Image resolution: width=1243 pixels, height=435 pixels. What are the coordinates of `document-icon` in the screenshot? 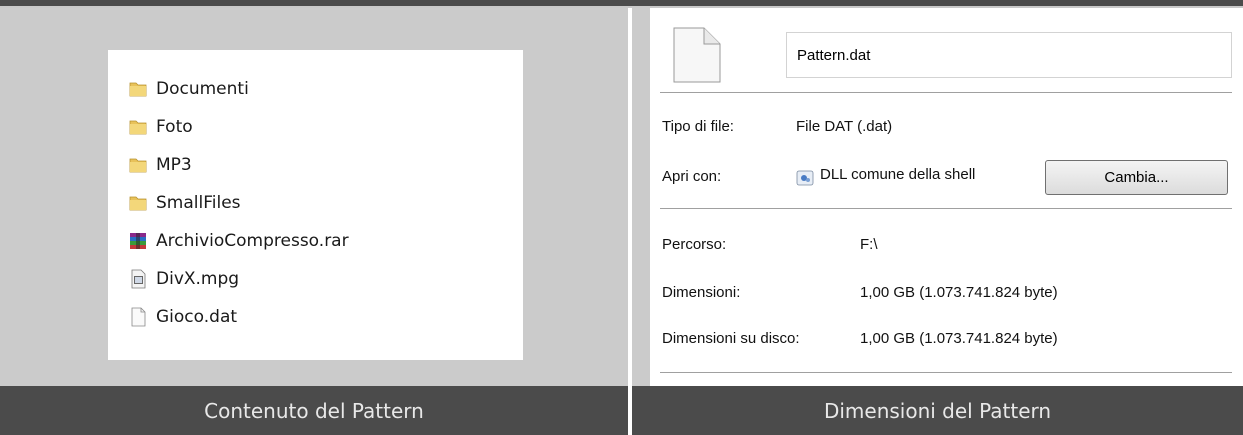 It's located at (697, 57).